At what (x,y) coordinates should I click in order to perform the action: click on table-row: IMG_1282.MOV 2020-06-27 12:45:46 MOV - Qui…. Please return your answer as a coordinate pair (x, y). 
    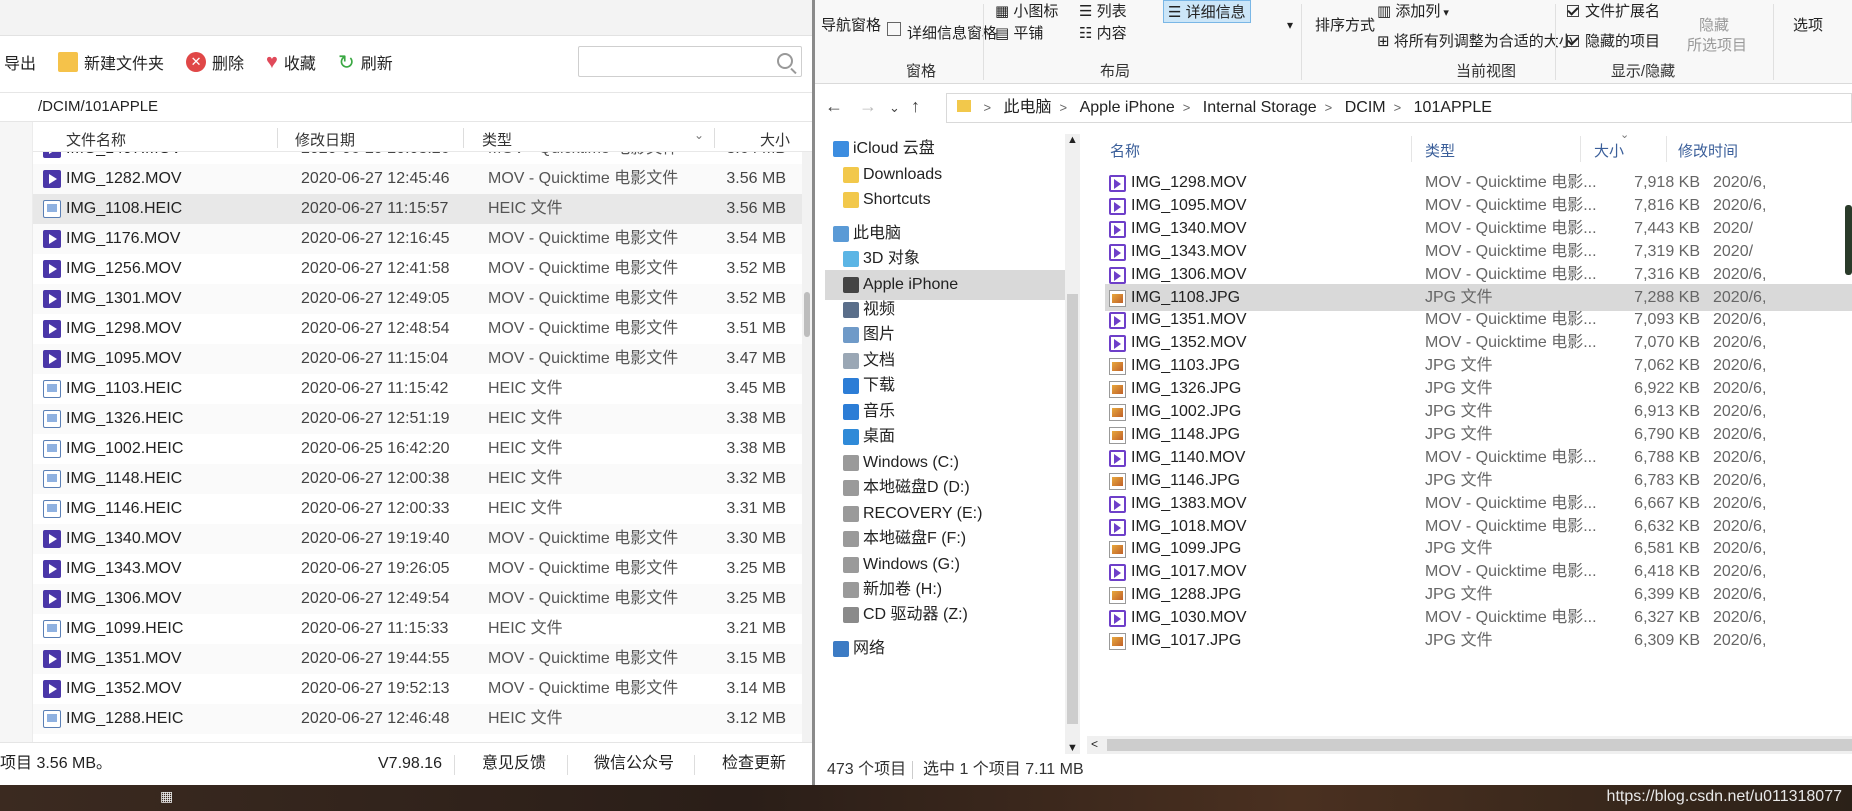
    Looking at the image, I should click on (417, 179).